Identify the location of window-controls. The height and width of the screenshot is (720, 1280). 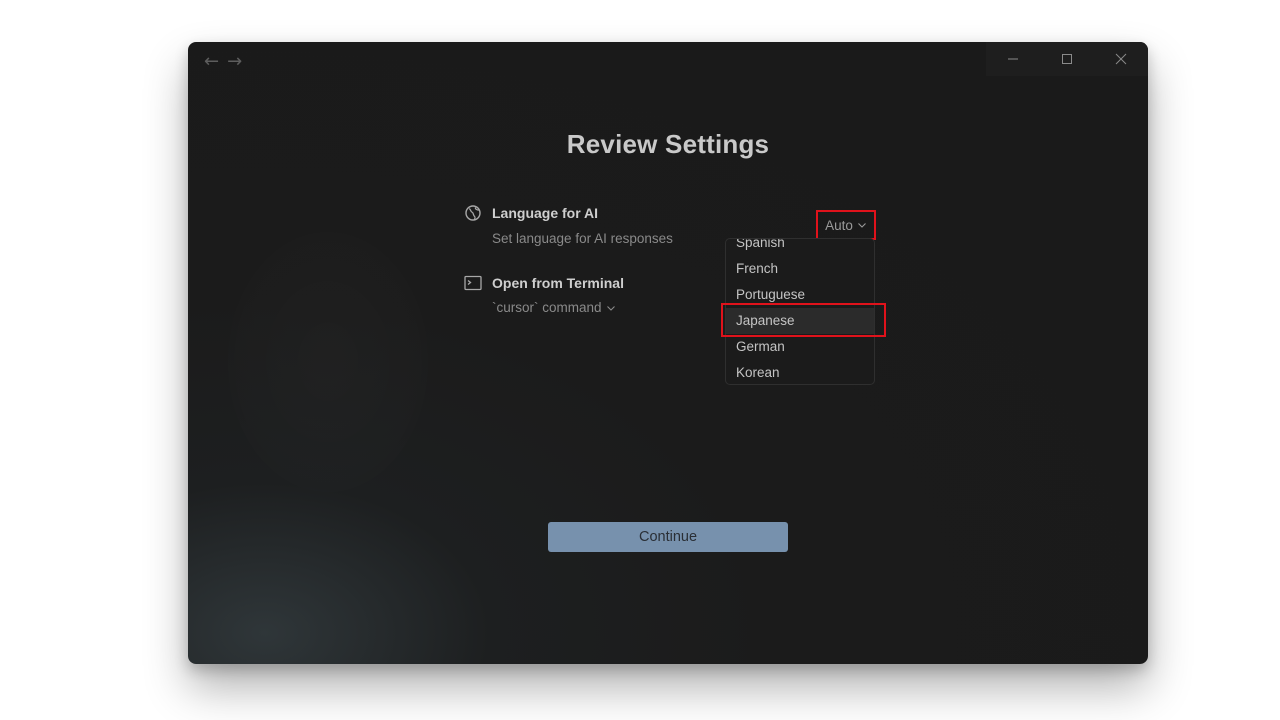
(1067, 59).